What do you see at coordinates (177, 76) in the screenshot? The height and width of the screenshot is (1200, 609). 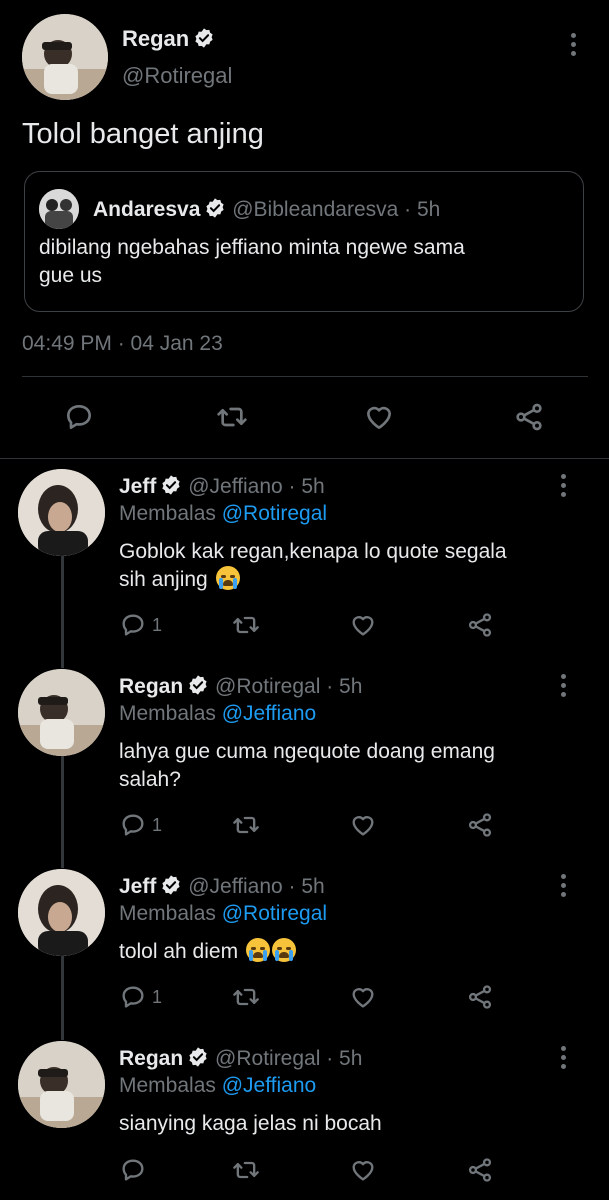 I see `author-handle: @Rotiregal` at bounding box center [177, 76].